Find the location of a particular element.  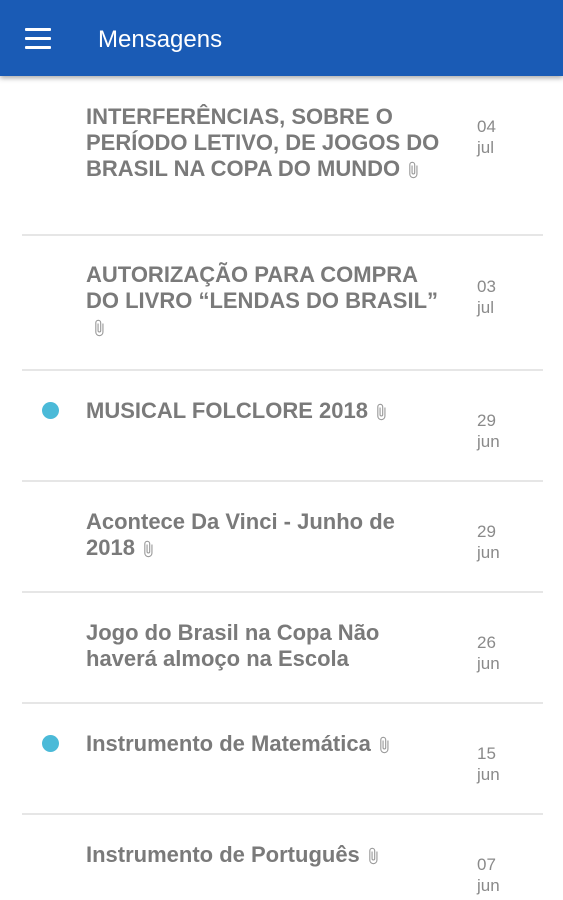

list-item: Instrumento de Português 07 jun is located at coordinates (281, 857).